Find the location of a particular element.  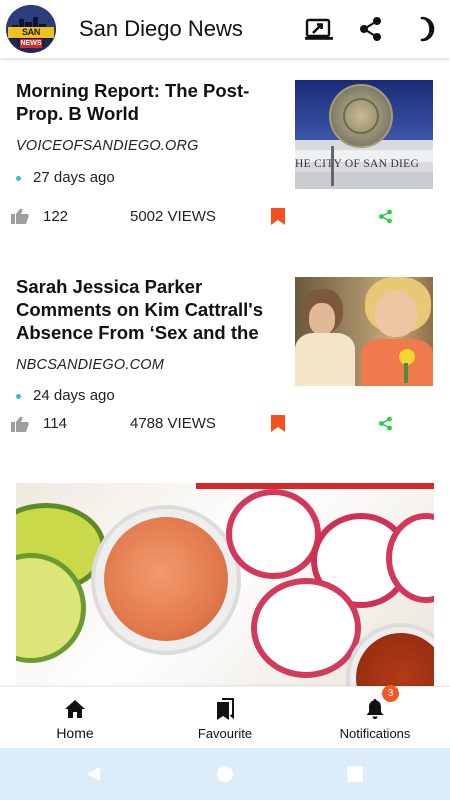

app-logo: SAN DIEGO NEWS is located at coordinates (31, 29).